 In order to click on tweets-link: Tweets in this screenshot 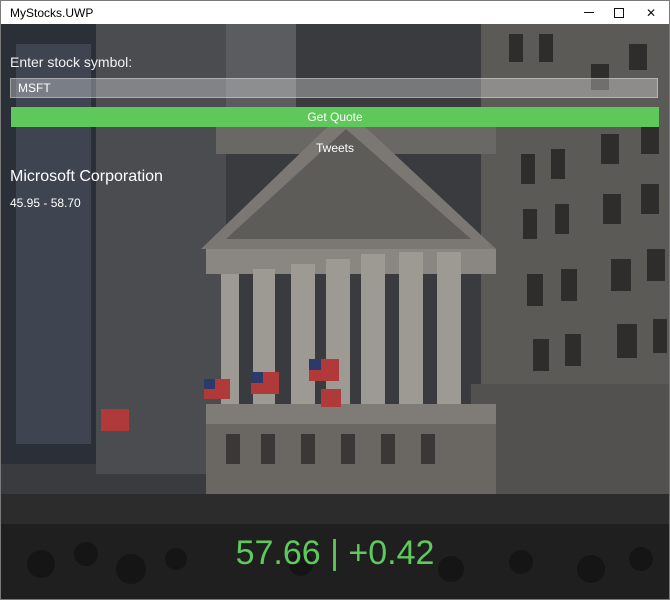, I will do `click(335, 148)`.